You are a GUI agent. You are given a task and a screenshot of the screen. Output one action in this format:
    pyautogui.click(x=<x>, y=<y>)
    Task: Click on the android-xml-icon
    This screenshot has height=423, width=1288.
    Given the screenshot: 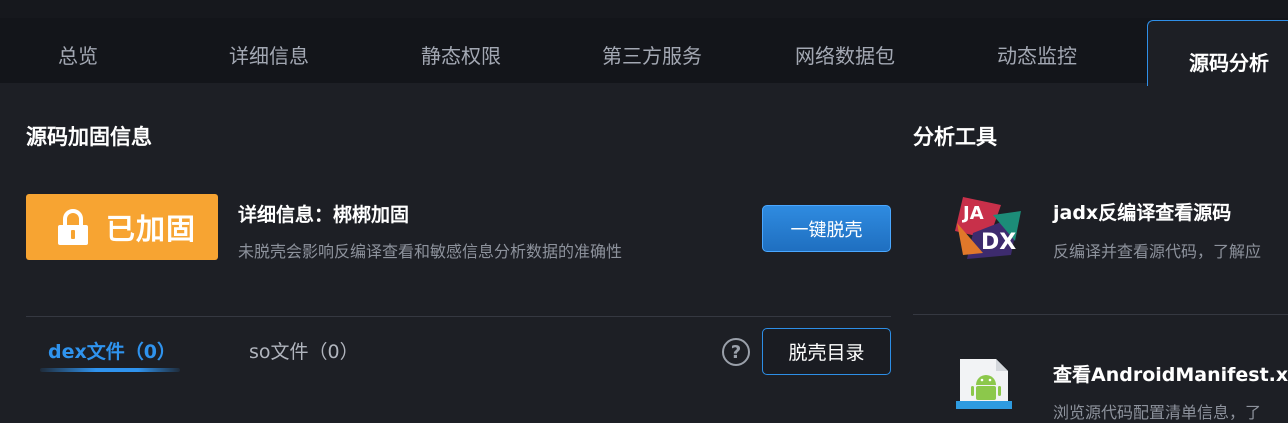 What is the action you would take?
    pyautogui.click(x=984, y=382)
    